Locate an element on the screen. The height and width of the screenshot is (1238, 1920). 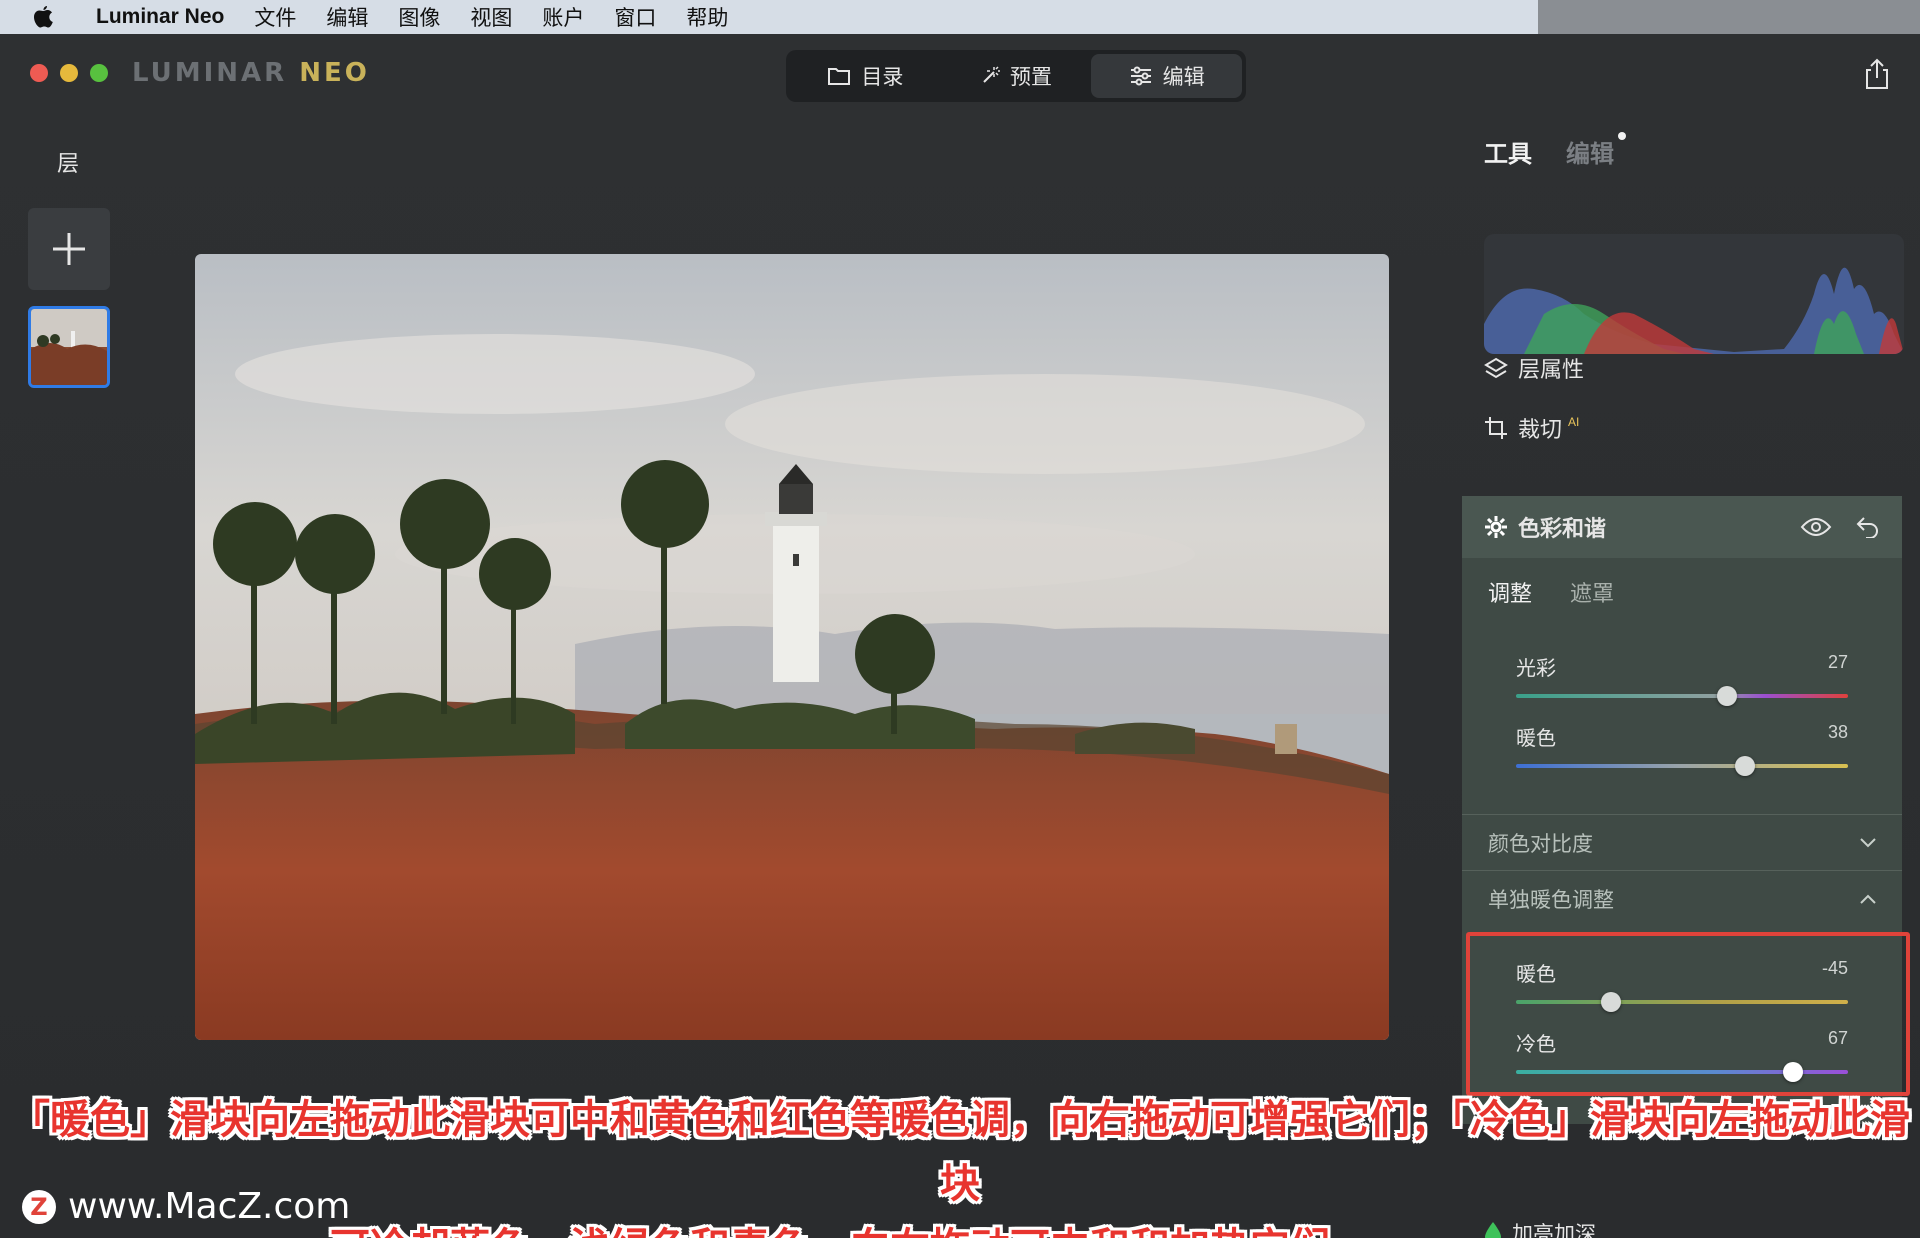
site-watermark: Z www.MacZ.com is located at coordinates (186, 1206).